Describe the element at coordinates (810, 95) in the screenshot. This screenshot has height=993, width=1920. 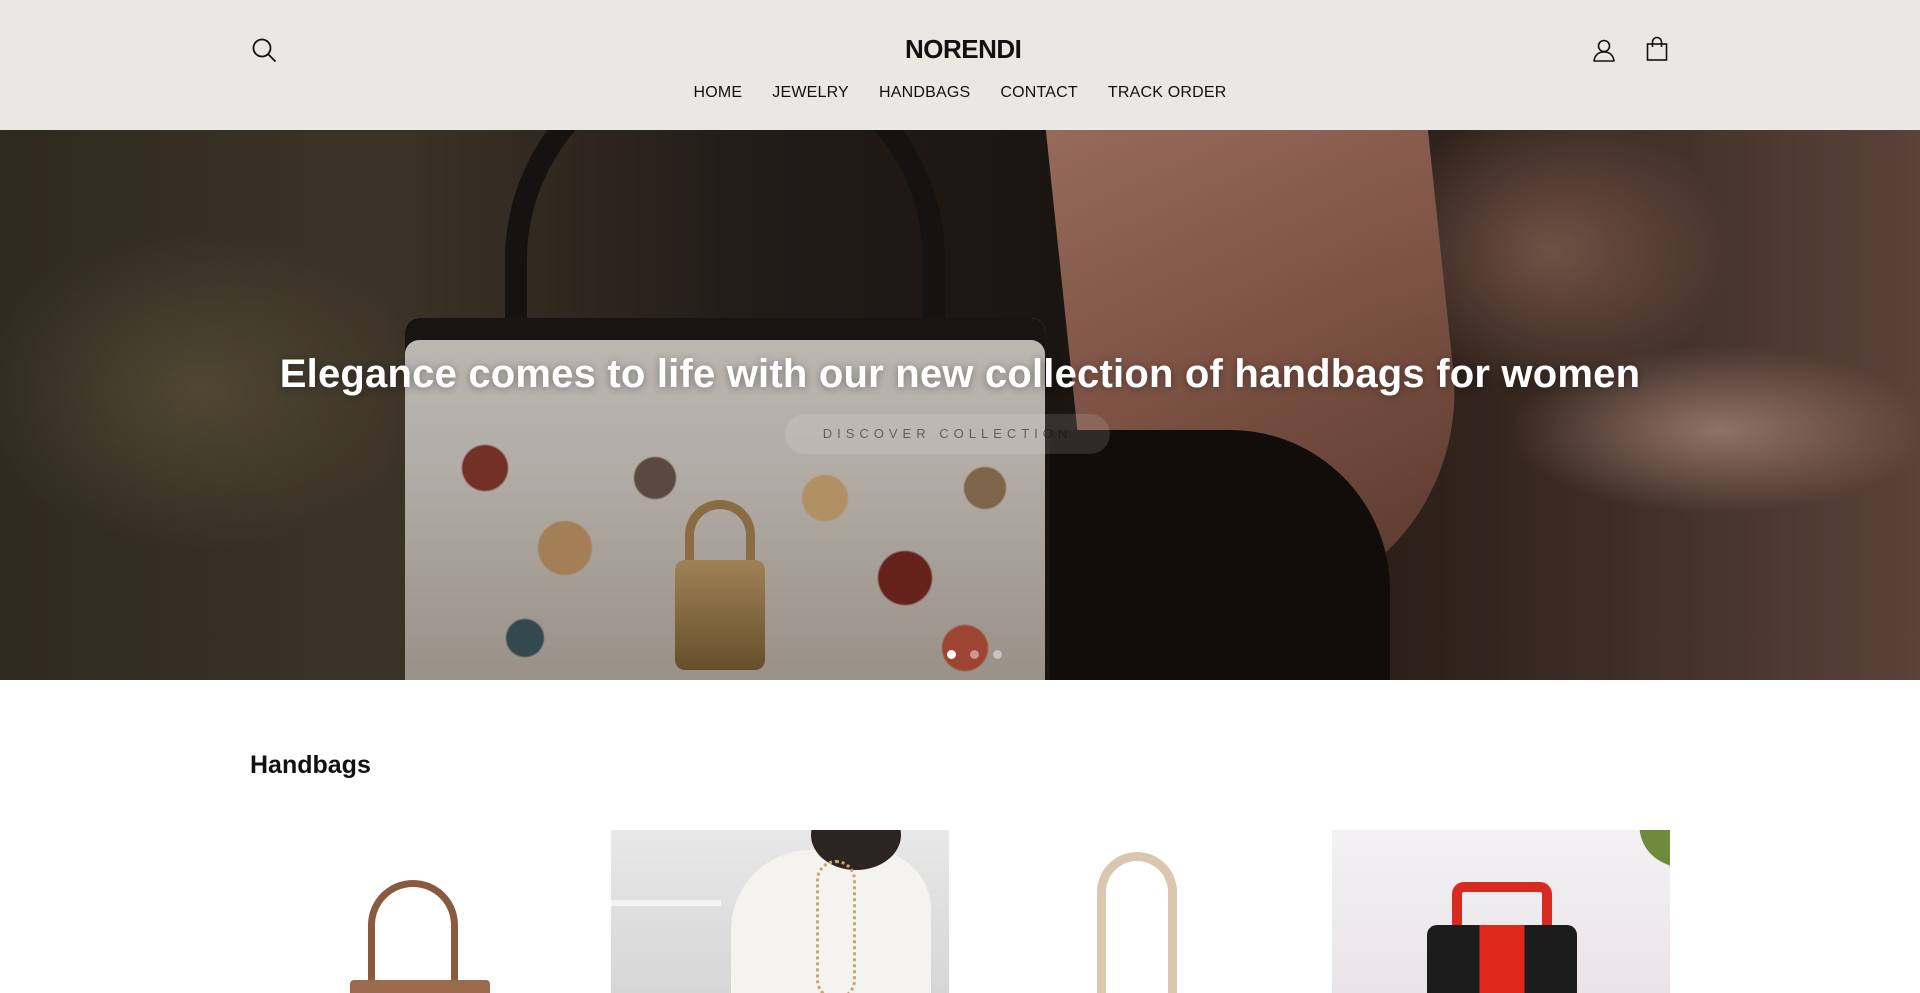
I see `nav-item-jewelry: JEWELRY` at that location.